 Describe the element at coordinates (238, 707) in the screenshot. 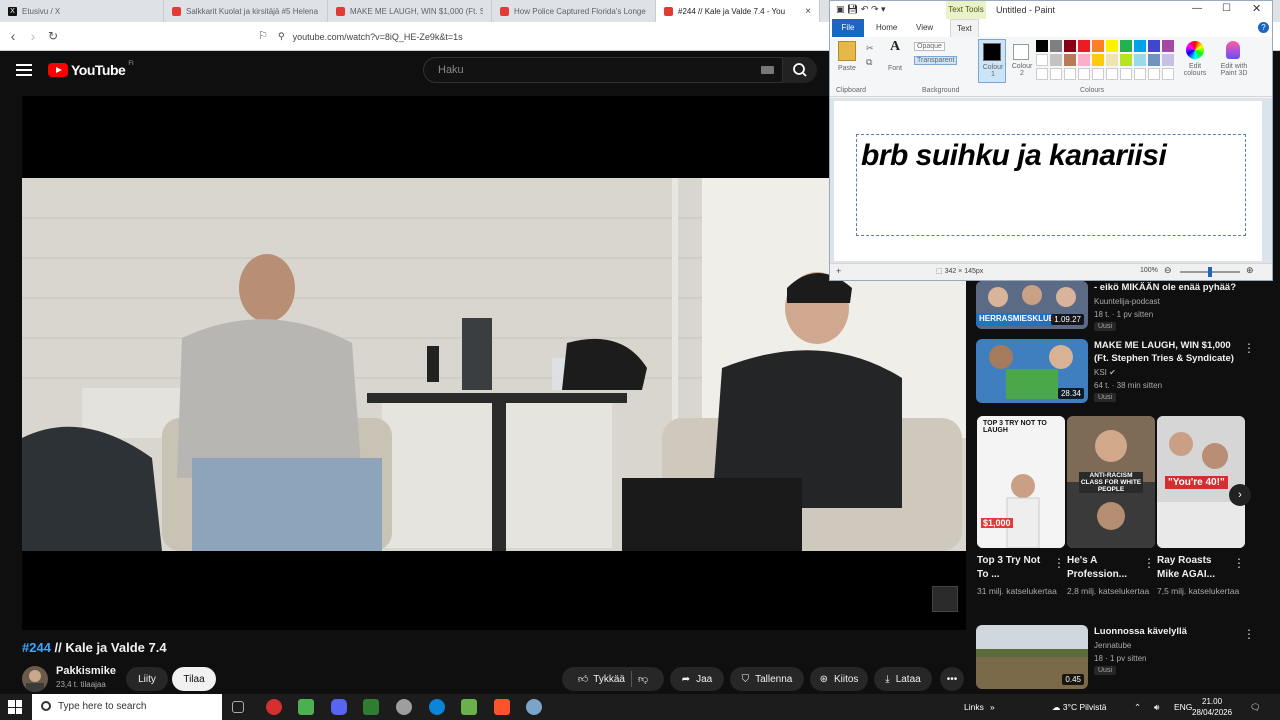

I see `task-view-icon` at that location.